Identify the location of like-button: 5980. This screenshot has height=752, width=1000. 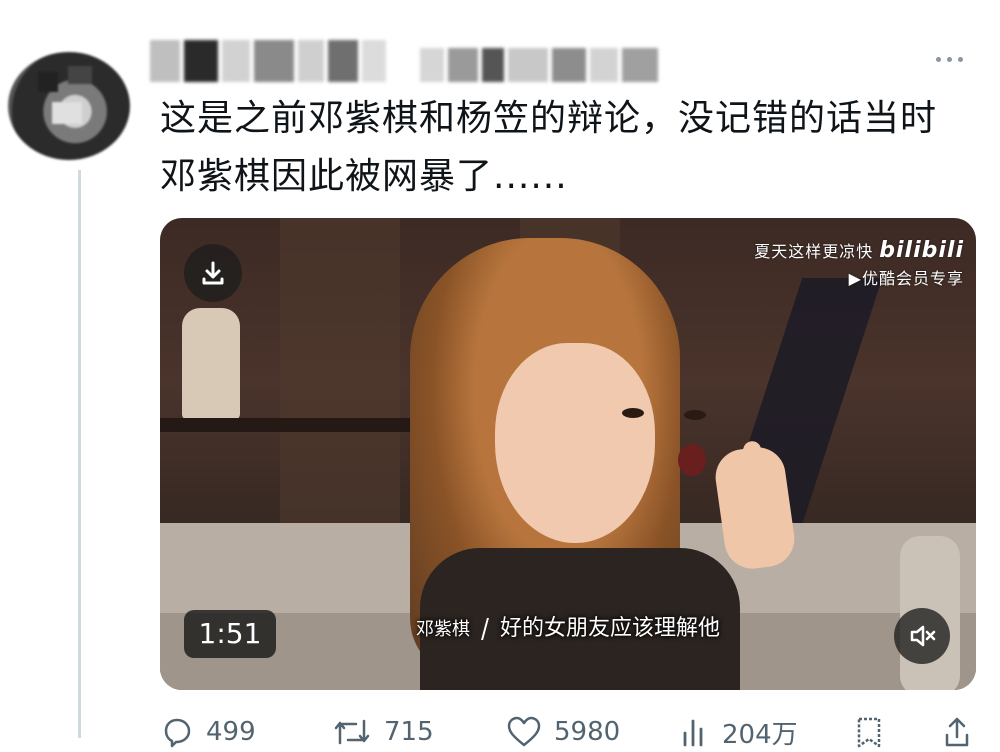
(563, 732).